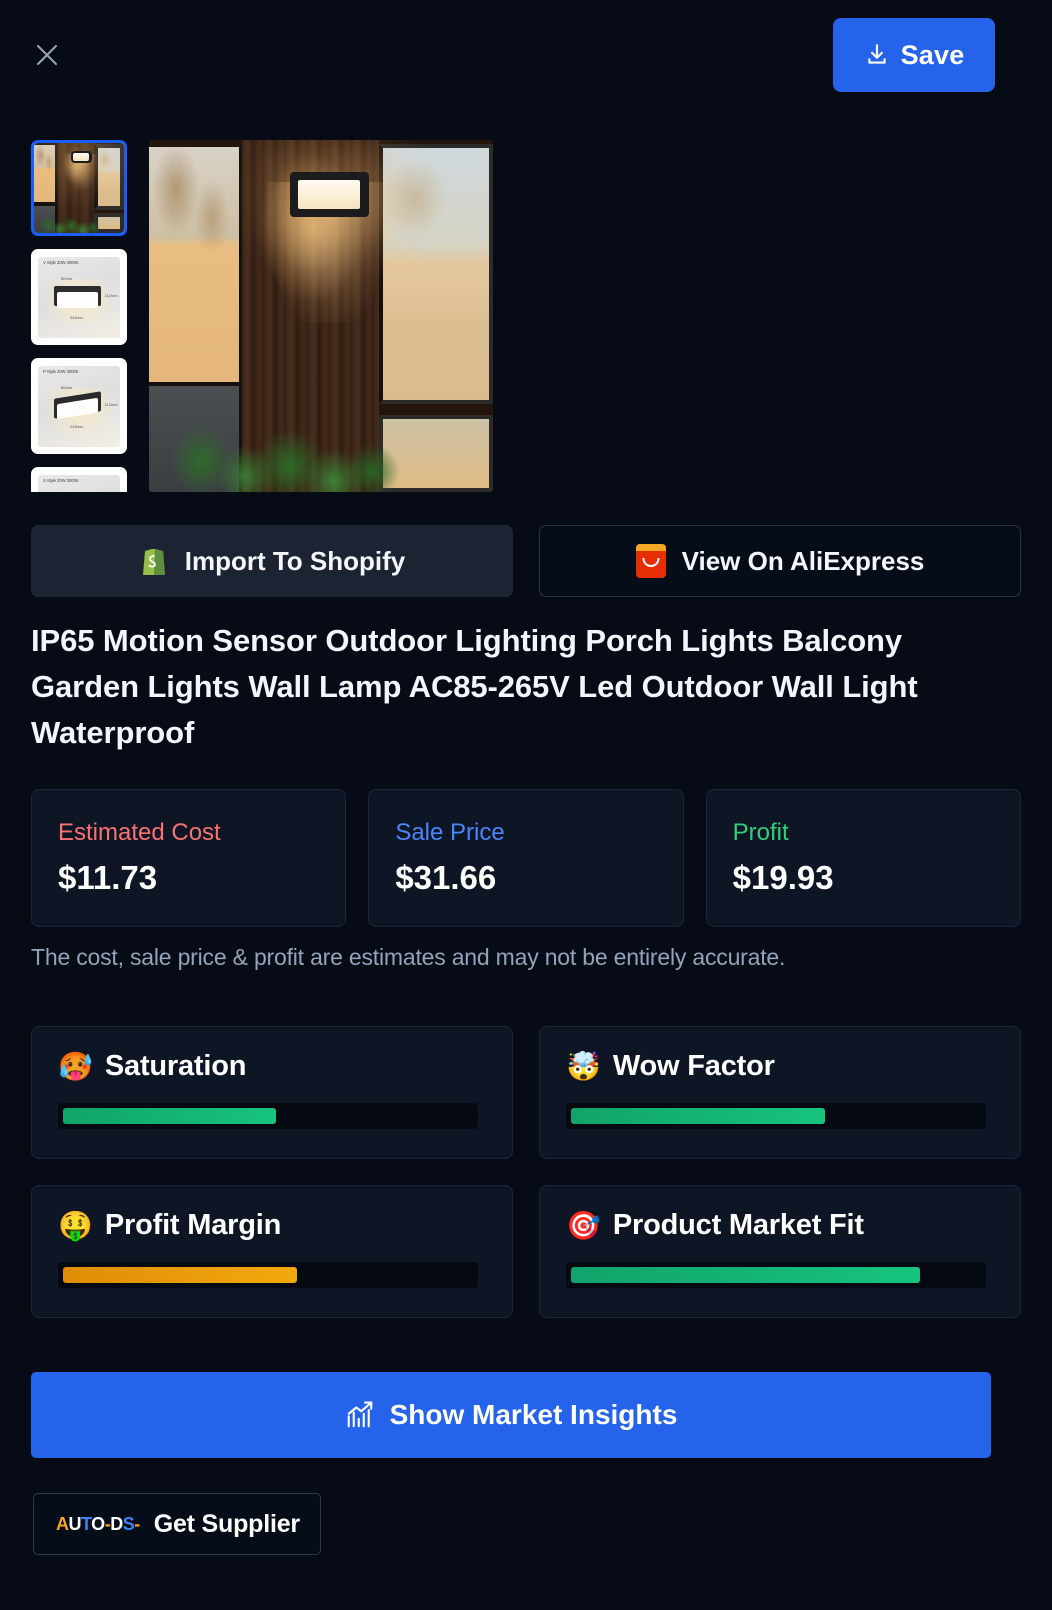  I want to click on thumbnail-2-caption: P Style 20W 3000K, so click(61, 372).